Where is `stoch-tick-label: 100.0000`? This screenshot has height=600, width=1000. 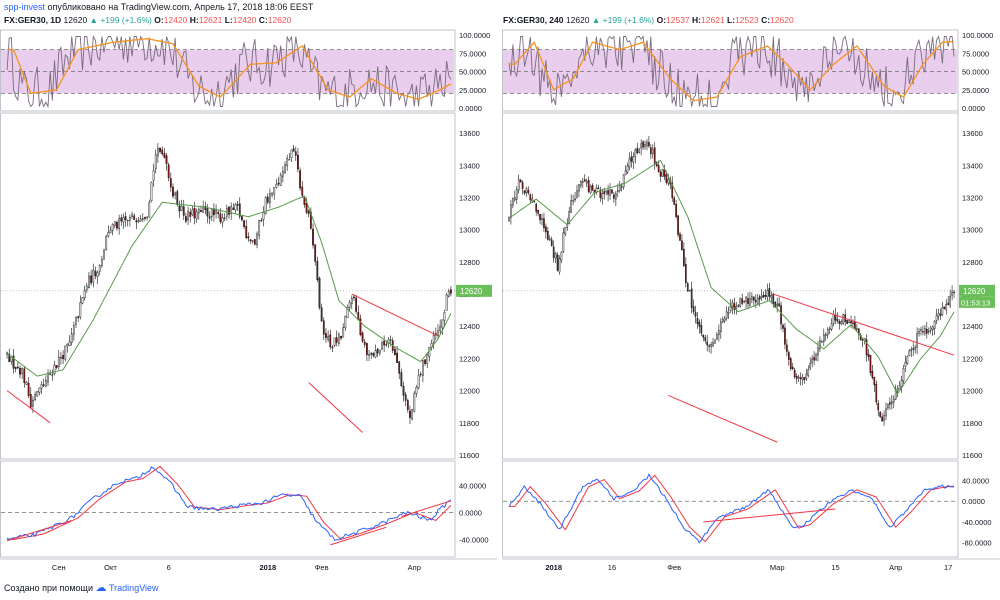
stoch-tick-label: 100.0000 is located at coordinates (977, 35).